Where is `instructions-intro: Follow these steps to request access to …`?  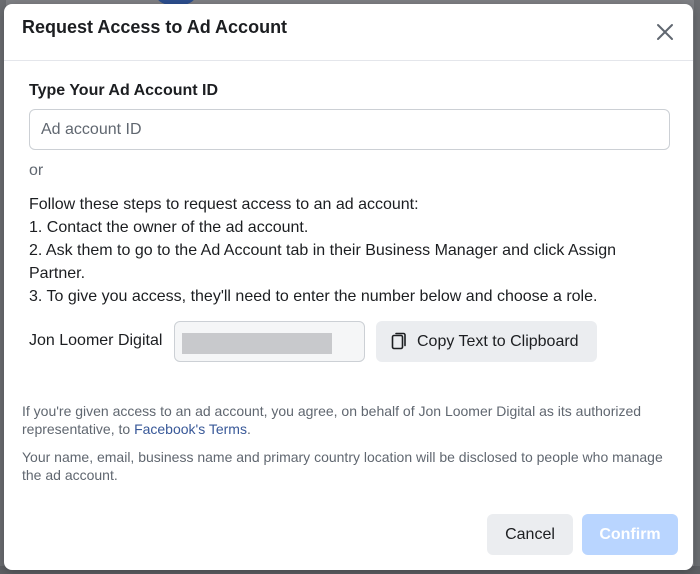 instructions-intro: Follow these steps to request access to … is located at coordinates (224, 204).